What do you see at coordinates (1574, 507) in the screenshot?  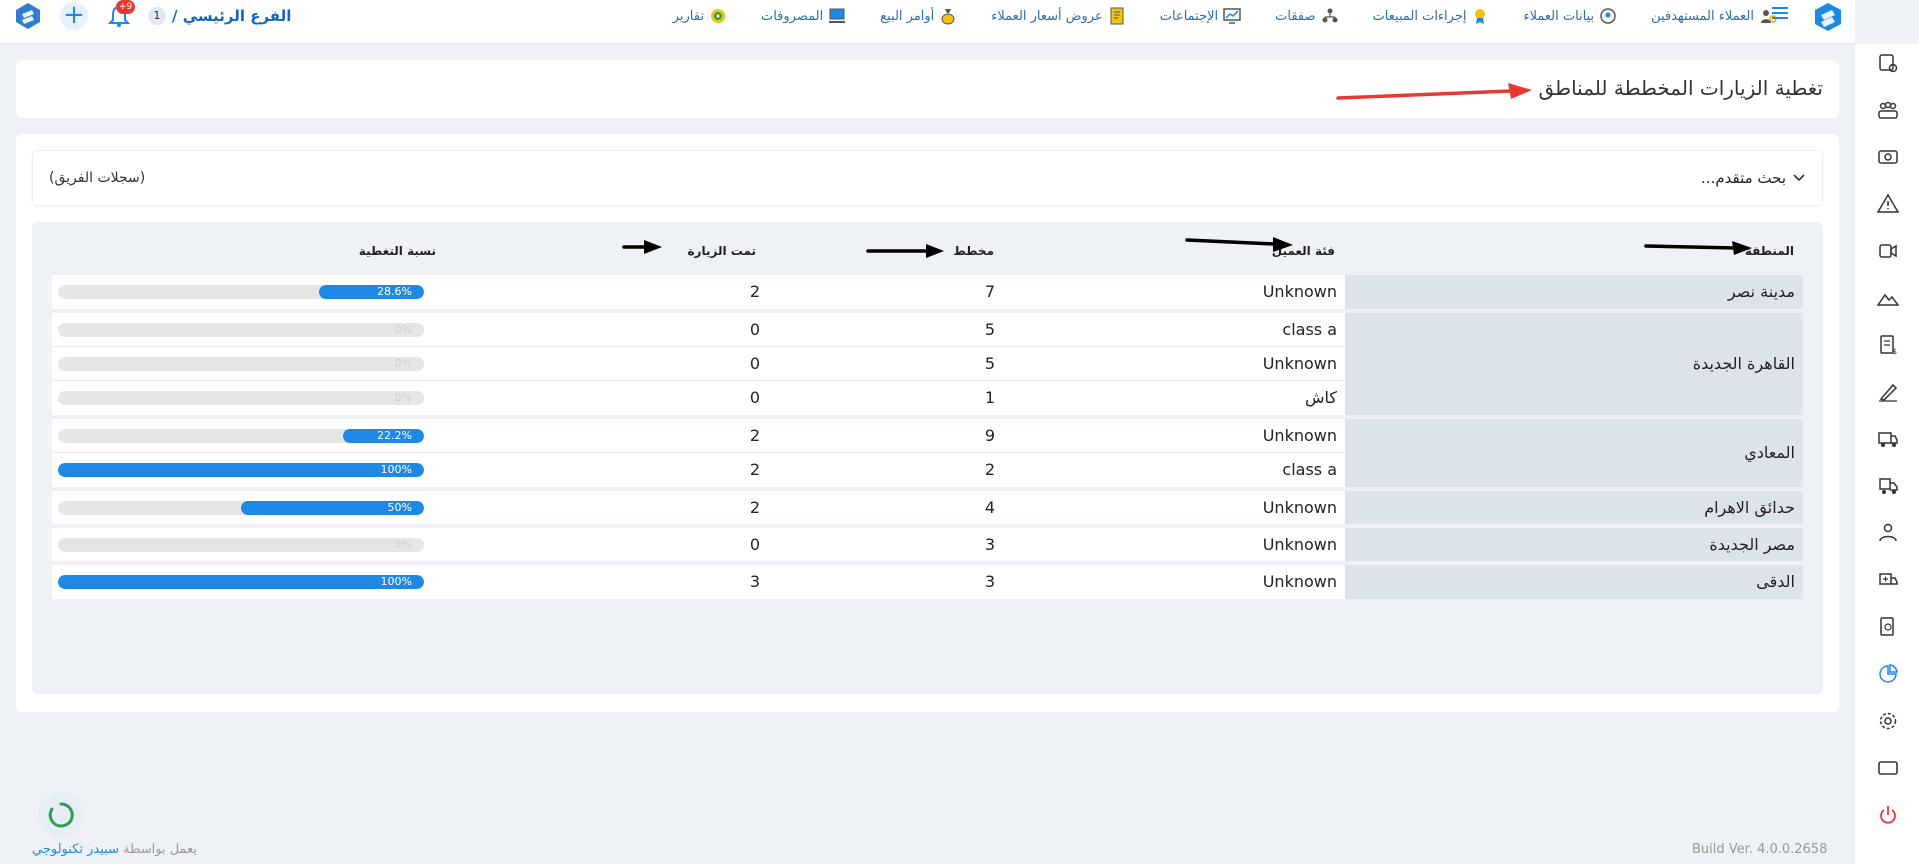 I see `region-cell: حدائق الاهرام` at bounding box center [1574, 507].